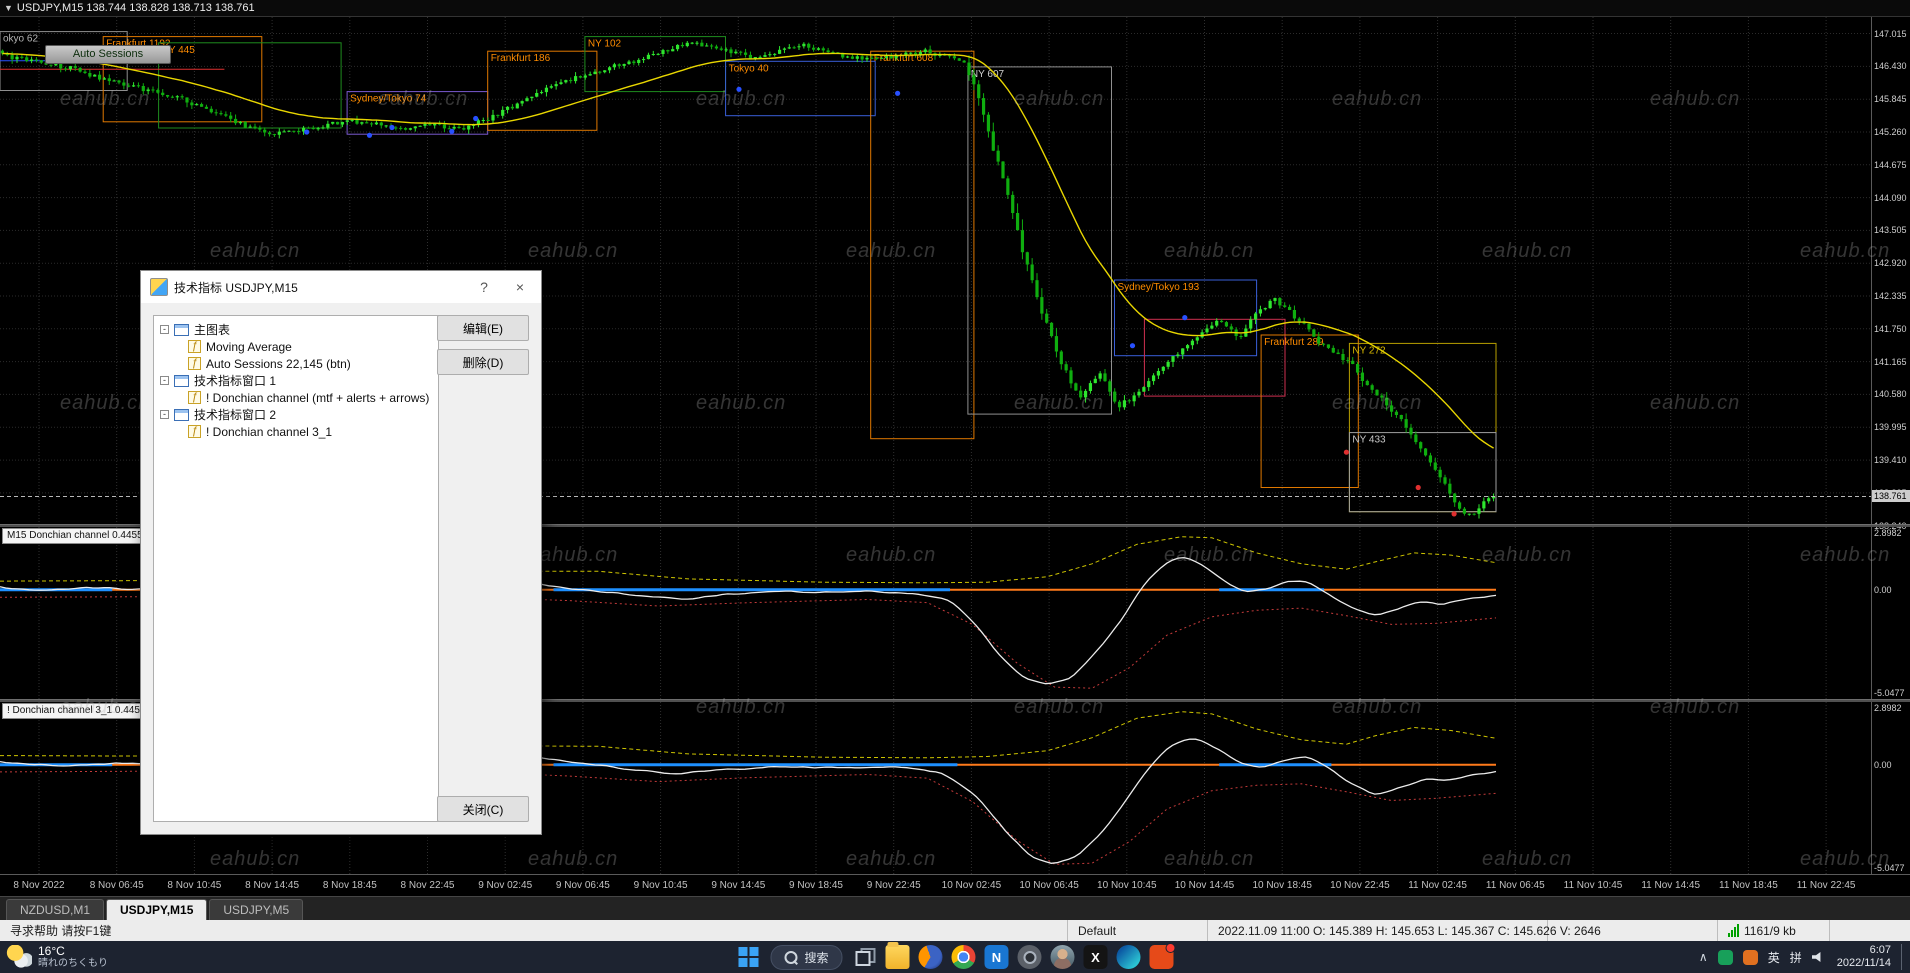  What do you see at coordinates (1890, 460) in the screenshot?
I see `price-axis-label: 139.410` at bounding box center [1890, 460].